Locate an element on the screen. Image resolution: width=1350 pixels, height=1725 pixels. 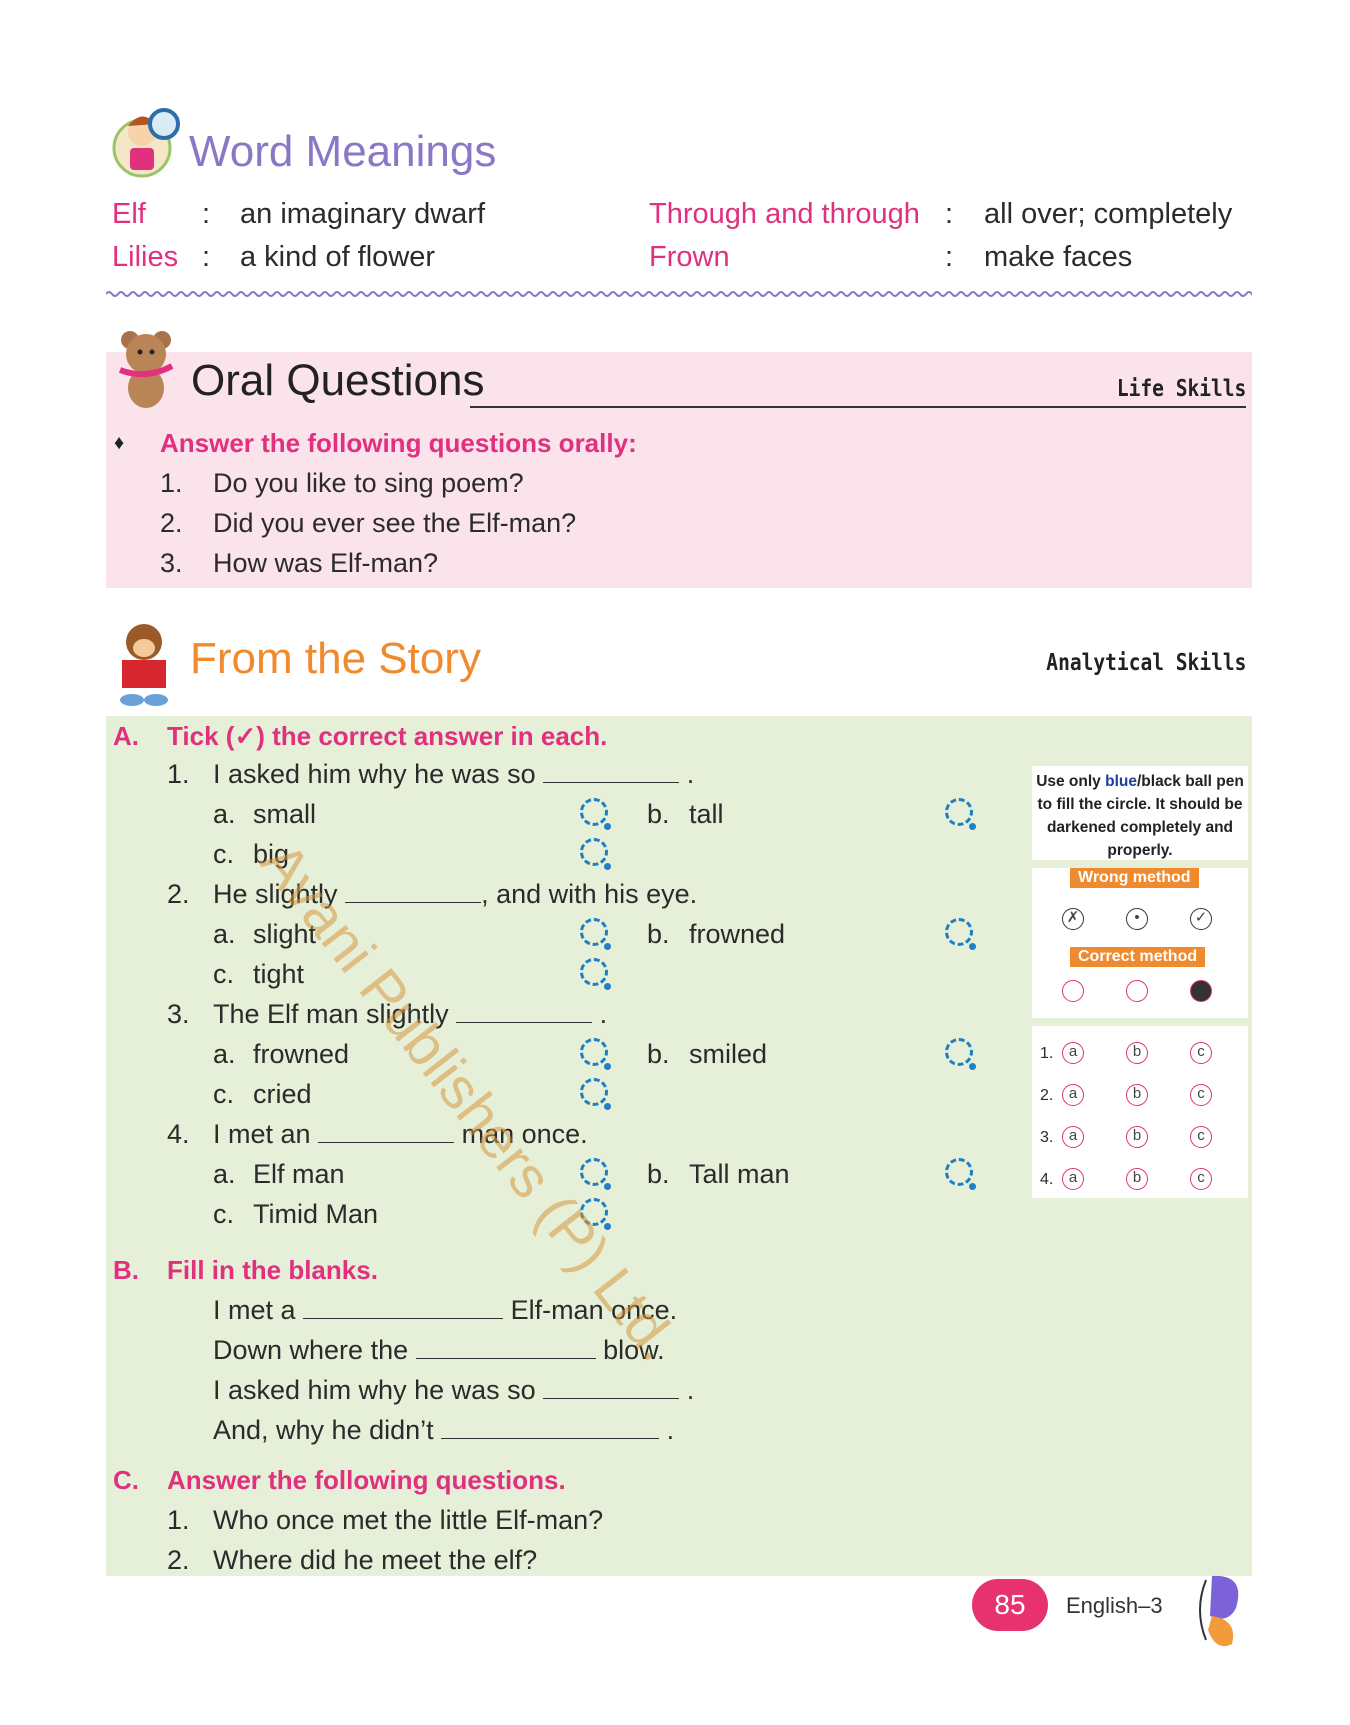
wrong-mark-tick: ✓ is located at coordinates (1201, 919).